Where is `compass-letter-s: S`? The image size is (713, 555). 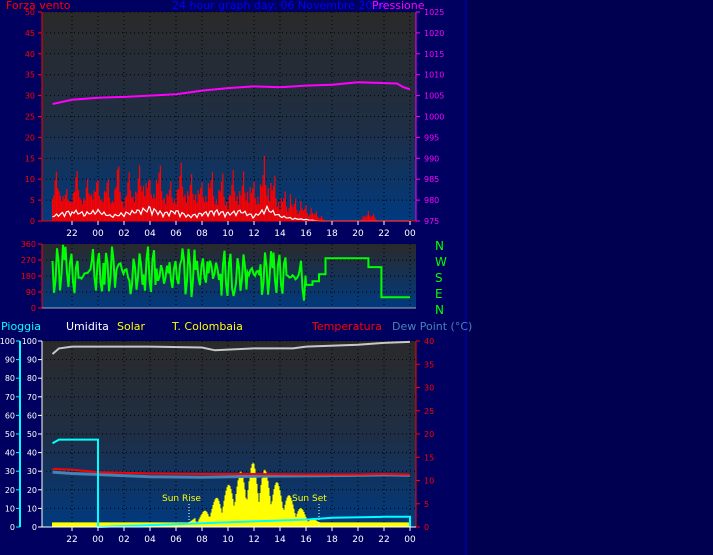 compass-letter-s: S is located at coordinates (439, 278).